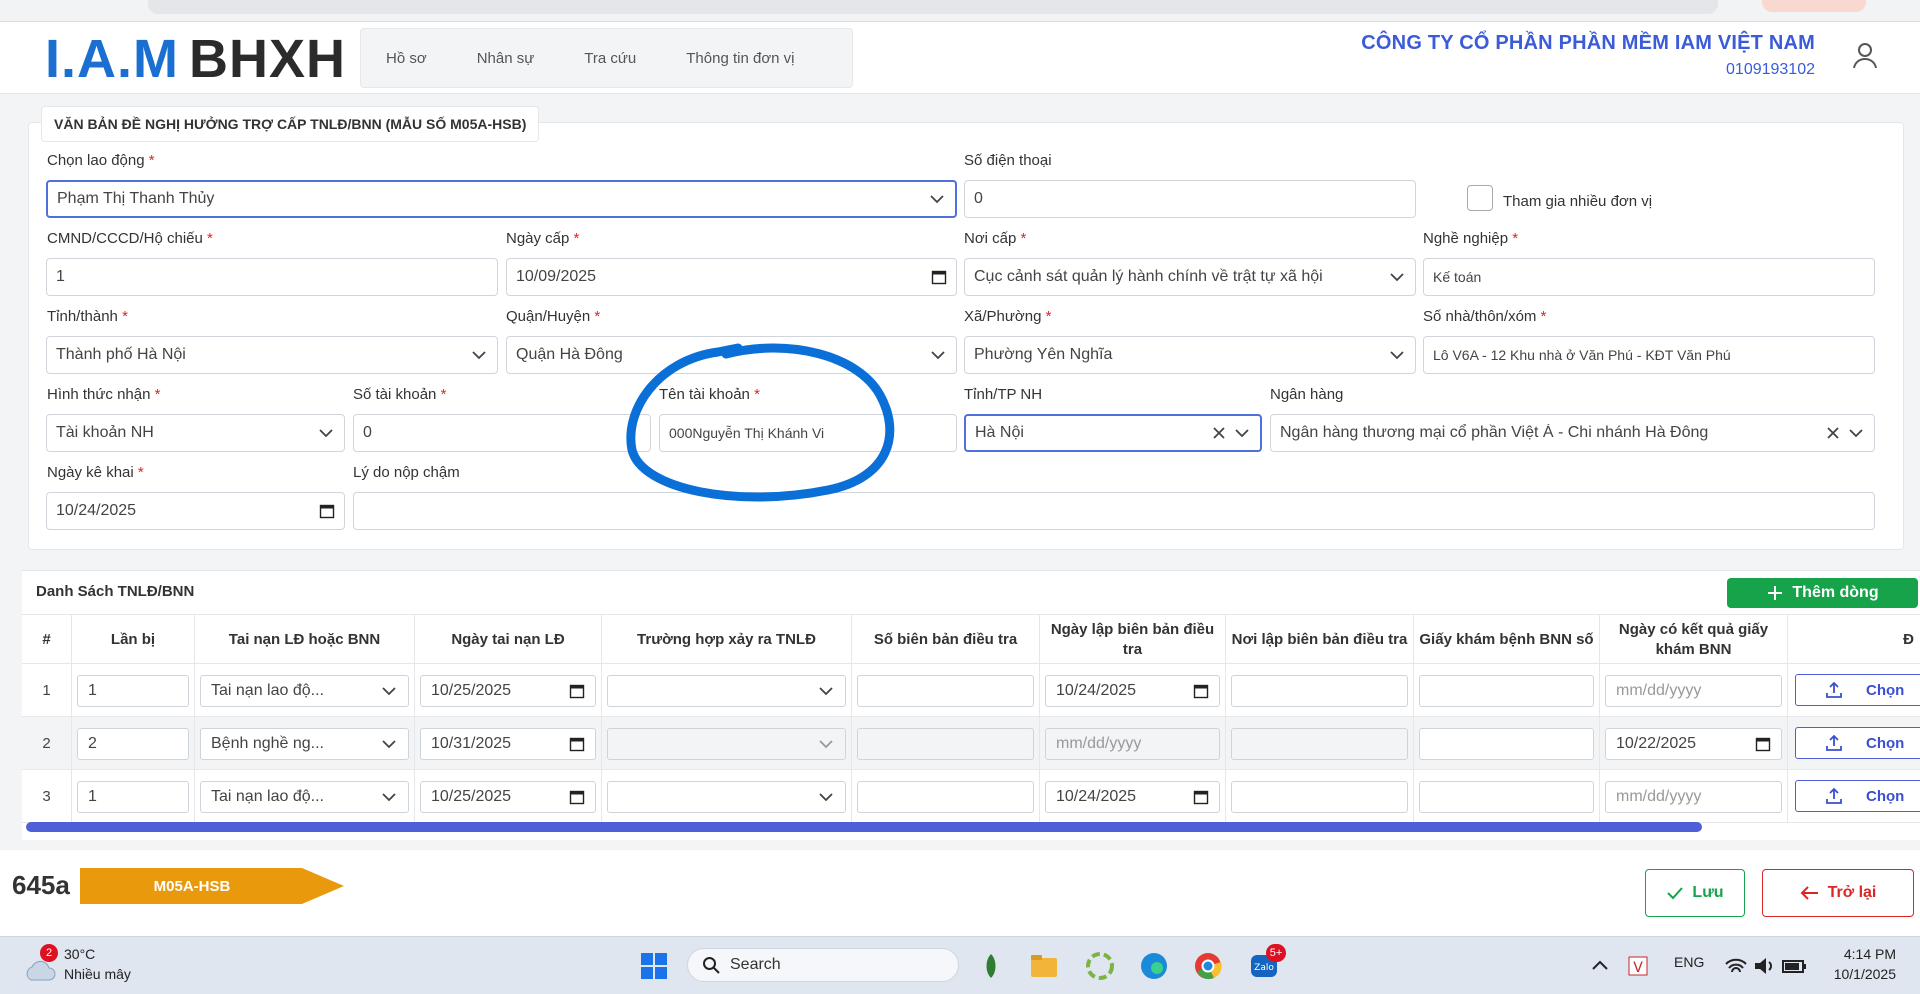 Image resolution: width=1920 pixels, height=994 pixels. I want to click on clock-time: 4:14 PM, so click(1869, 954).